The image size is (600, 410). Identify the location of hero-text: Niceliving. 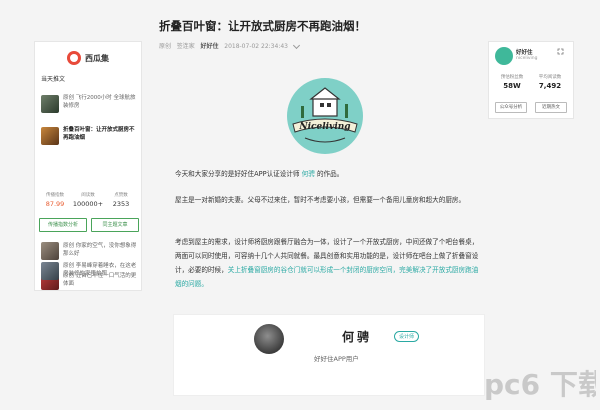
(324, 127).